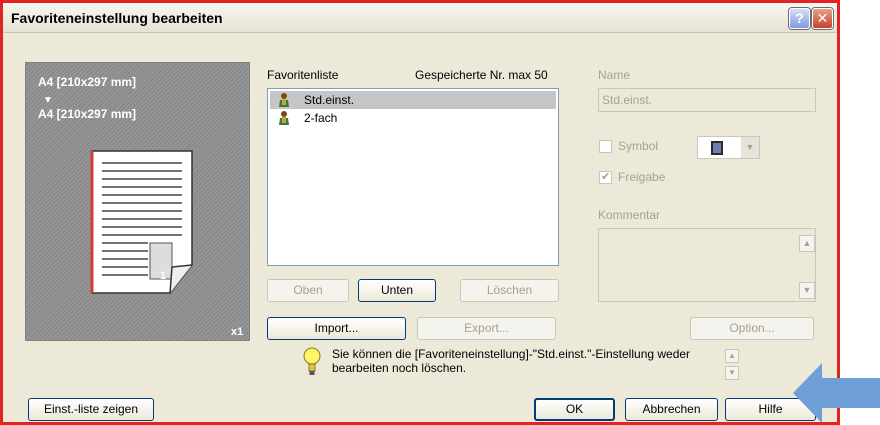 The height and width of the screenshot is (425, 880). Describe the element at coordinates (420, 18) in the screenshot. I see `title-bar: Favoriteneinstellung bearbeiten ? ✕` at that location.